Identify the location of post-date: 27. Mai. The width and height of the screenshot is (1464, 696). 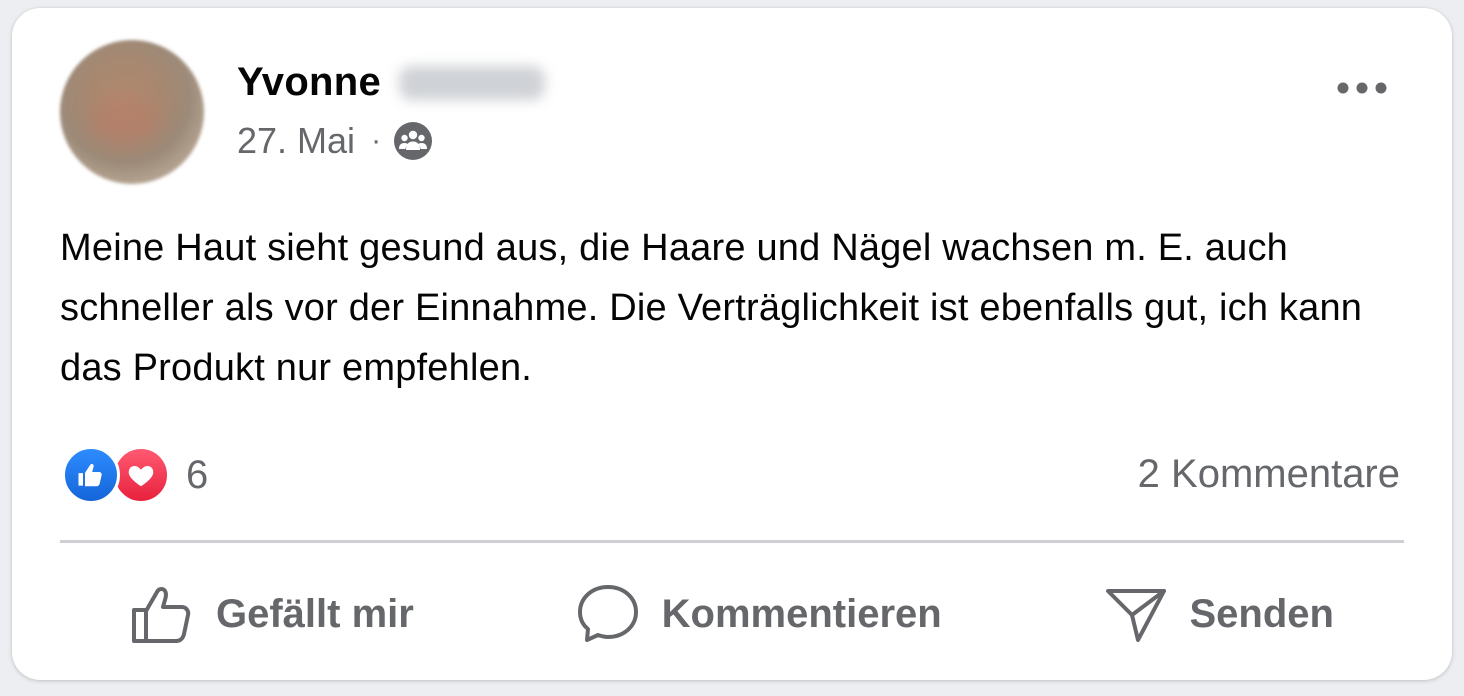
(296, 141).